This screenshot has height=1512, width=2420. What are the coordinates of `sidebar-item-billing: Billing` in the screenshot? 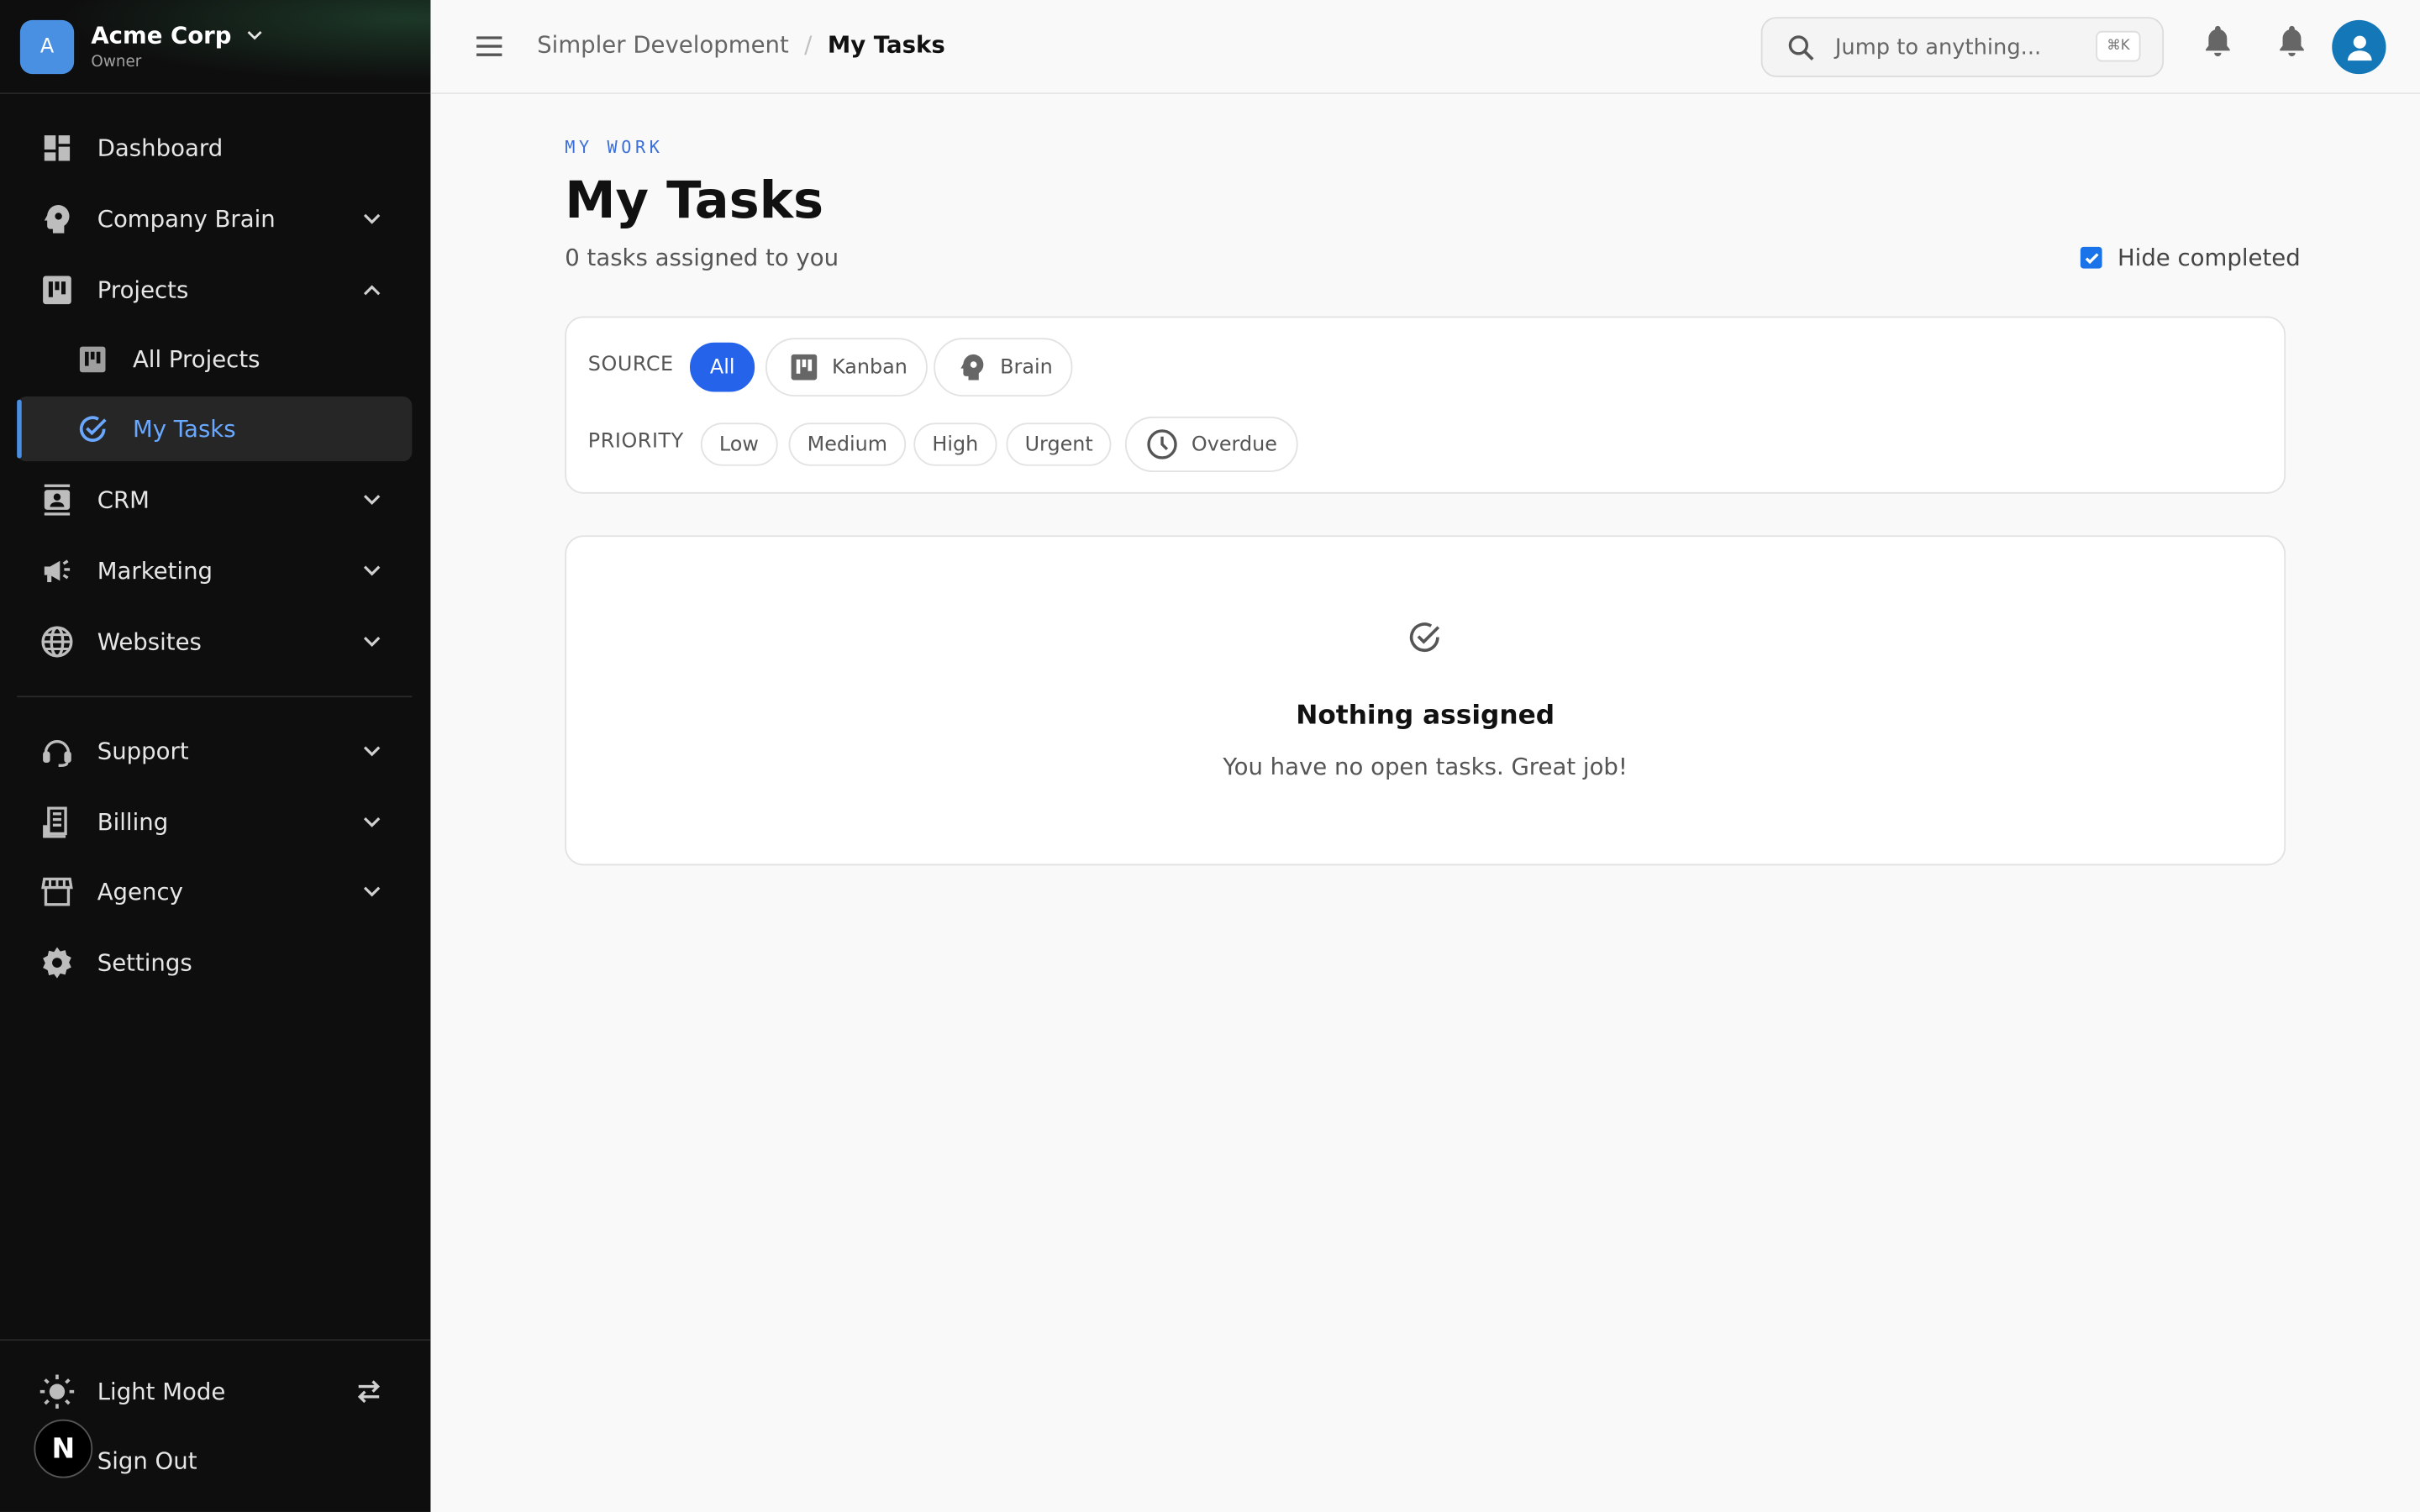 It's located at (214, 822).